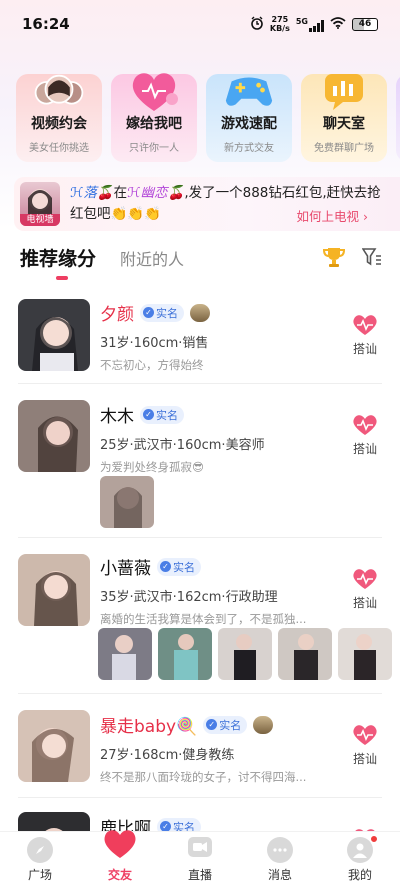 The height and width of the screenshot is (889, 400). I want to click on women-avatars-icon, so click(59, 91).